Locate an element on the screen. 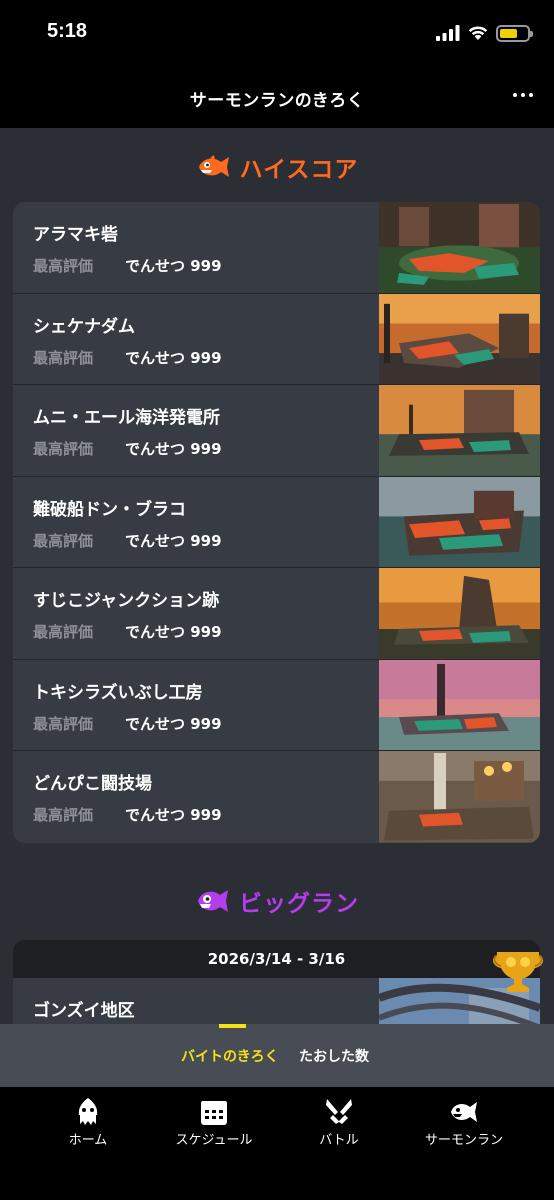 This screenshot has height=1200, width=554. stage-name: すじこジャンクション跡 is located at coordinates (126, 601).